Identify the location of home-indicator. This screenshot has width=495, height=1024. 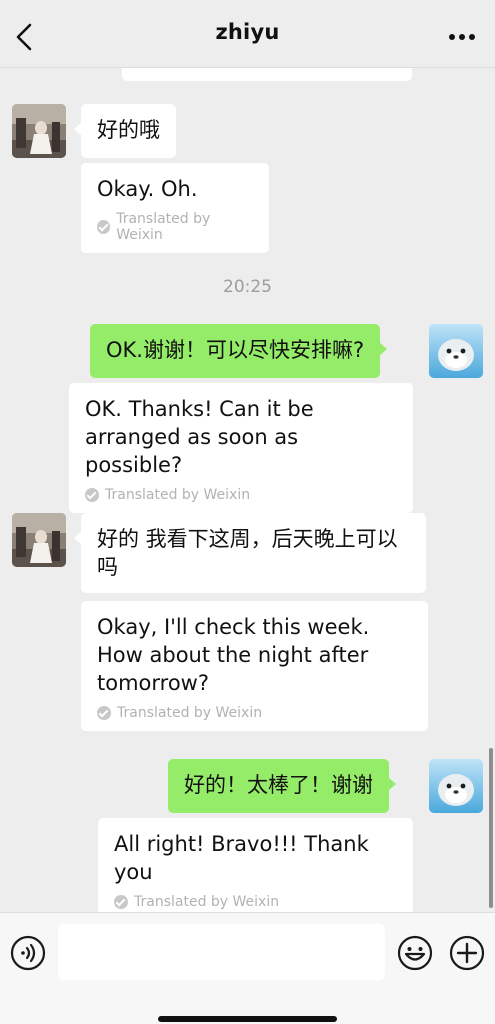
(247, 1019).